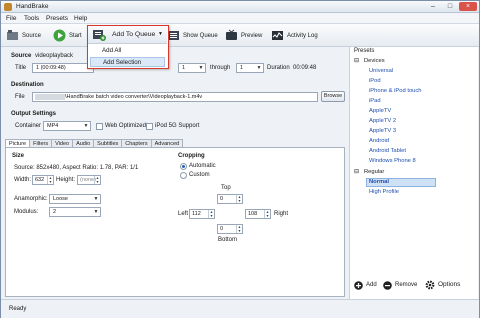 The width and height of the screenshot is (480, 318). Describe the element at coordinates (67, 35) in the screenshot. I see `start-button: Start` at that location.